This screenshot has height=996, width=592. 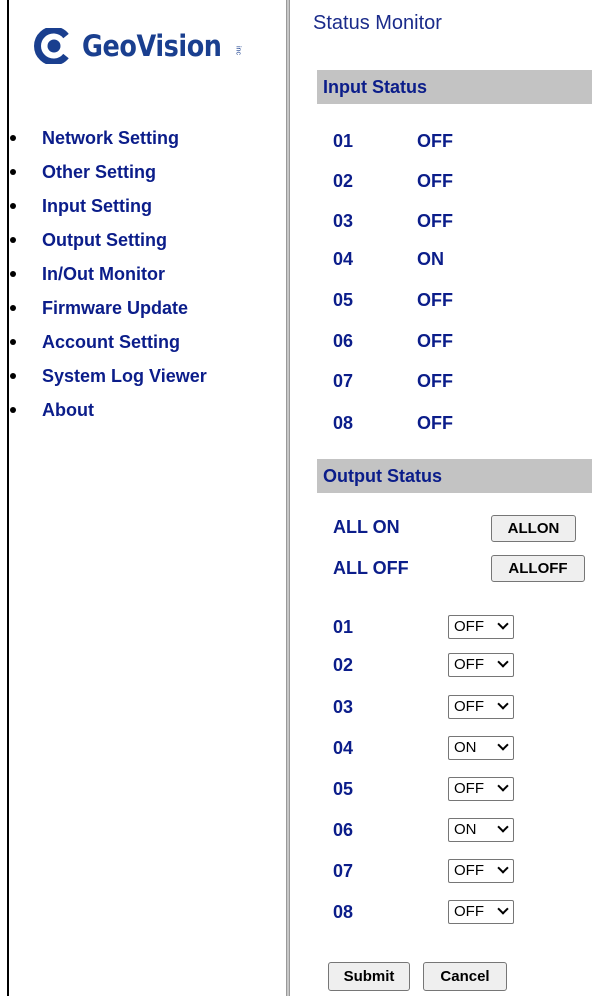 What do you see at coordinates (393, 300) in the screenshot?
I see `input-row-05: 05 OFF` at bounding box center [393, 300].